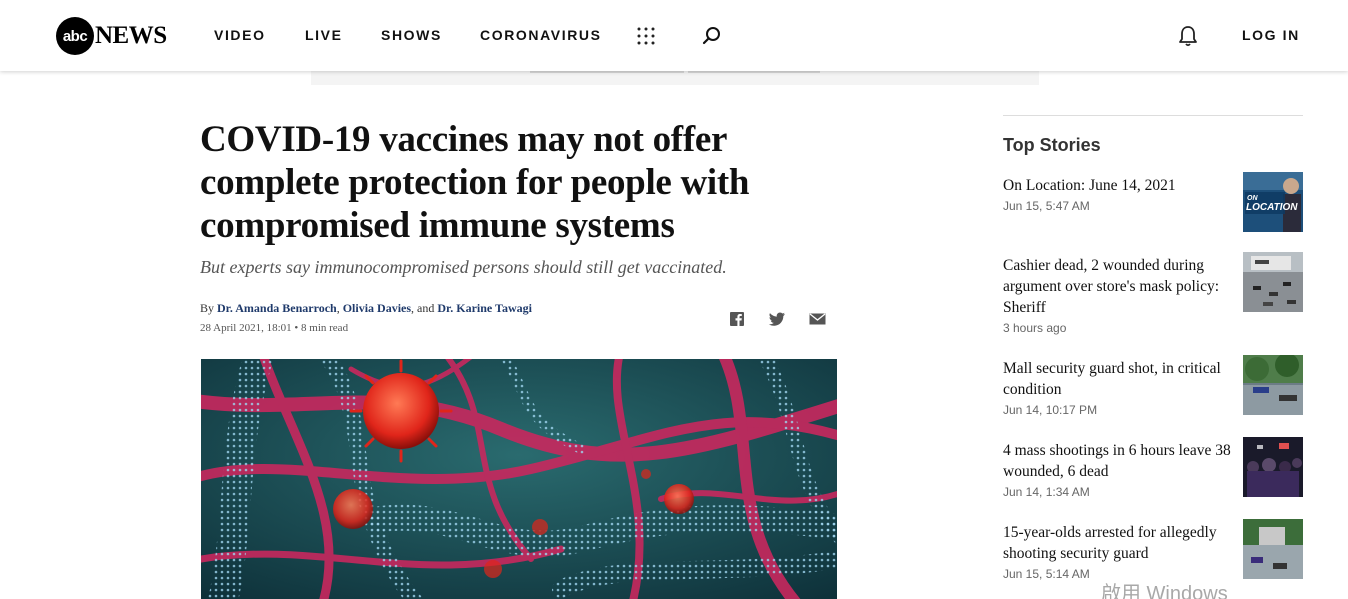 The image size is (1348, 599). I want to click on twitter-share-icon, so click(777, 319).